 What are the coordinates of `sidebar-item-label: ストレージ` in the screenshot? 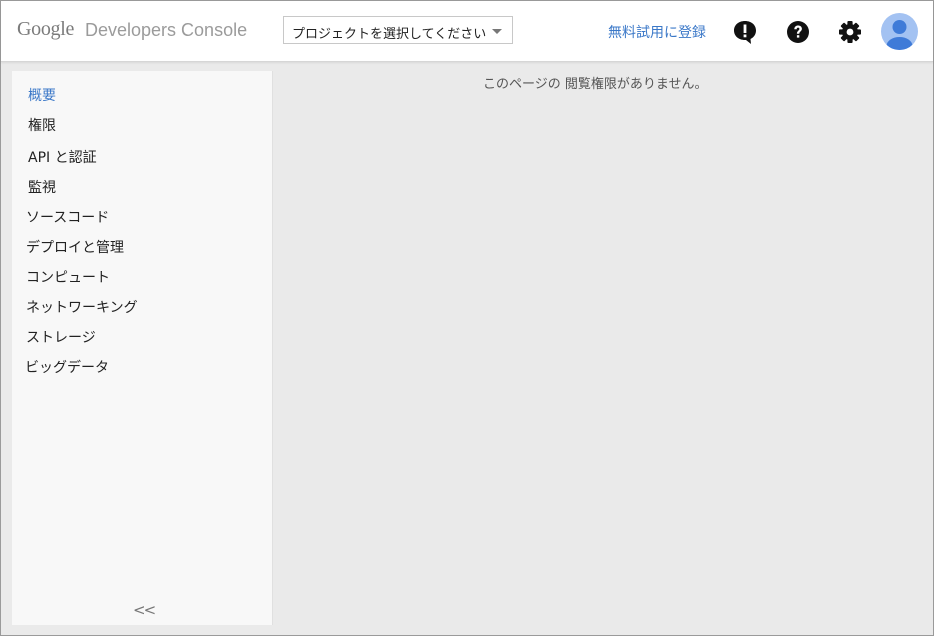 It's located at (61, 338).